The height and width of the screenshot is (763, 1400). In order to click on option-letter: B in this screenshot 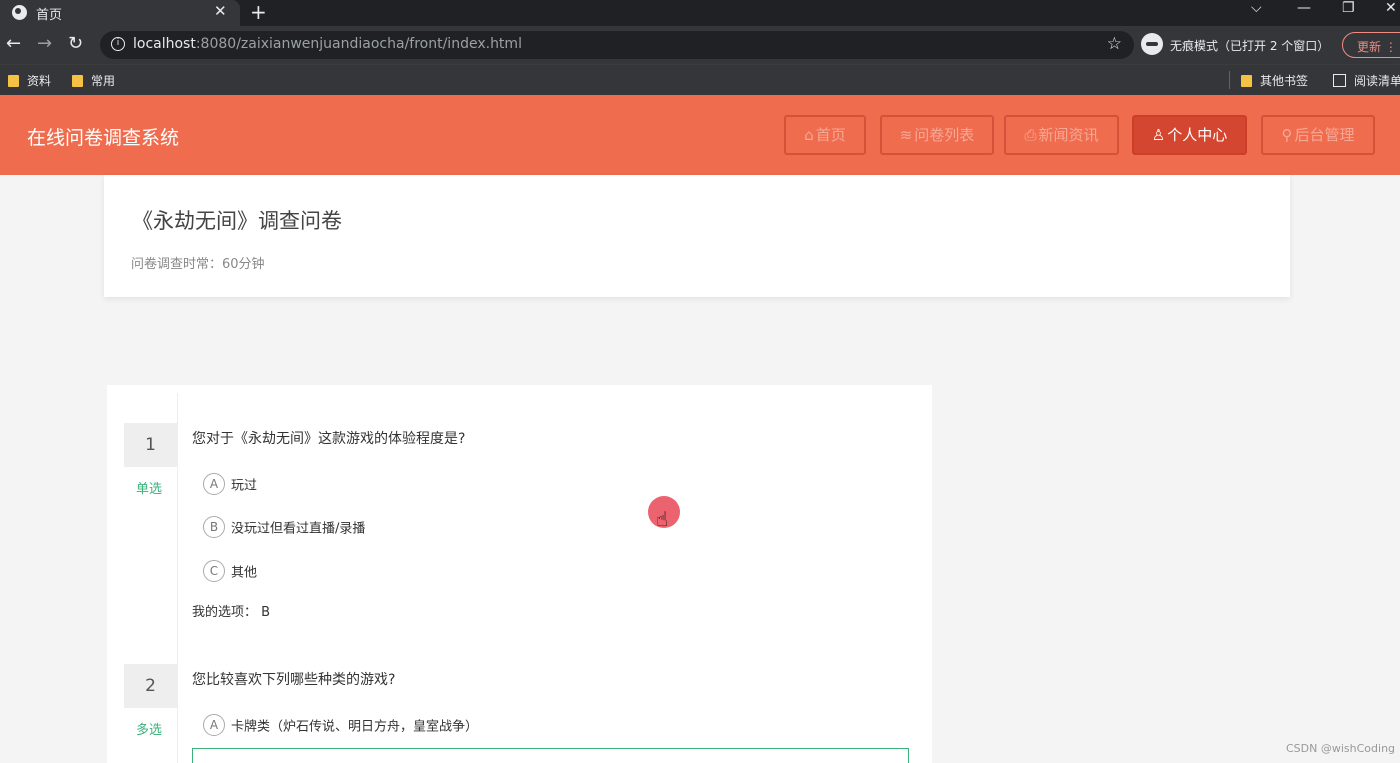, I will do `click(214, 527)`.